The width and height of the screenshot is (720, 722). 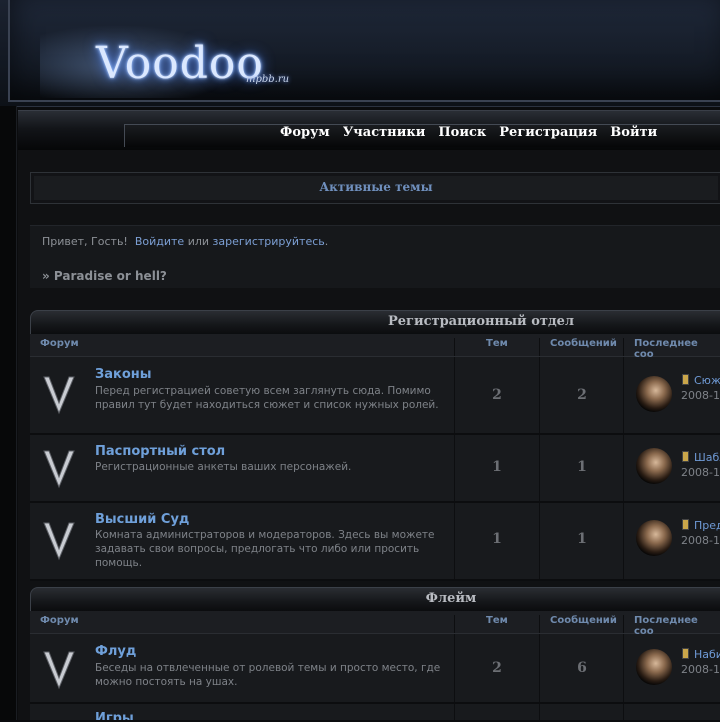 I want to click on announcement: » Paradise or hell?, so click(x=104, y=276).